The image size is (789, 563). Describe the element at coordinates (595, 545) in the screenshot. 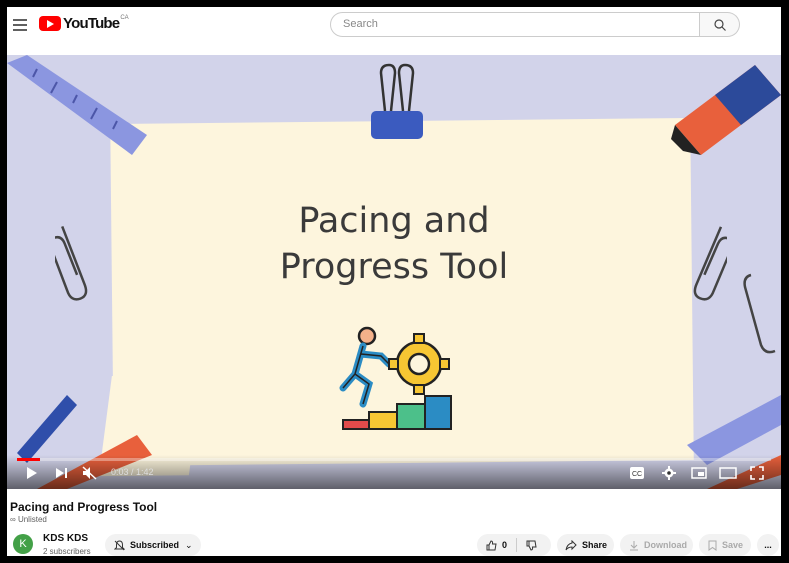

I see `share-label: Share` at that location.